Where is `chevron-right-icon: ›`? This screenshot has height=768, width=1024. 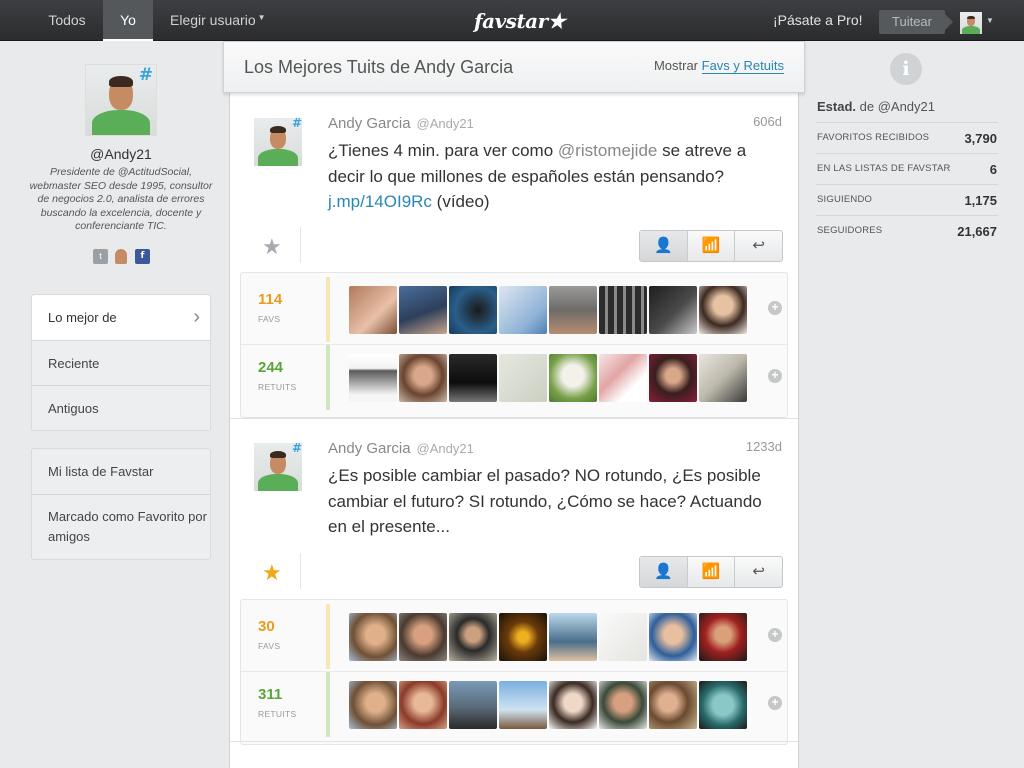 chevron-right-icon: › is located at coordinates (196, 317).